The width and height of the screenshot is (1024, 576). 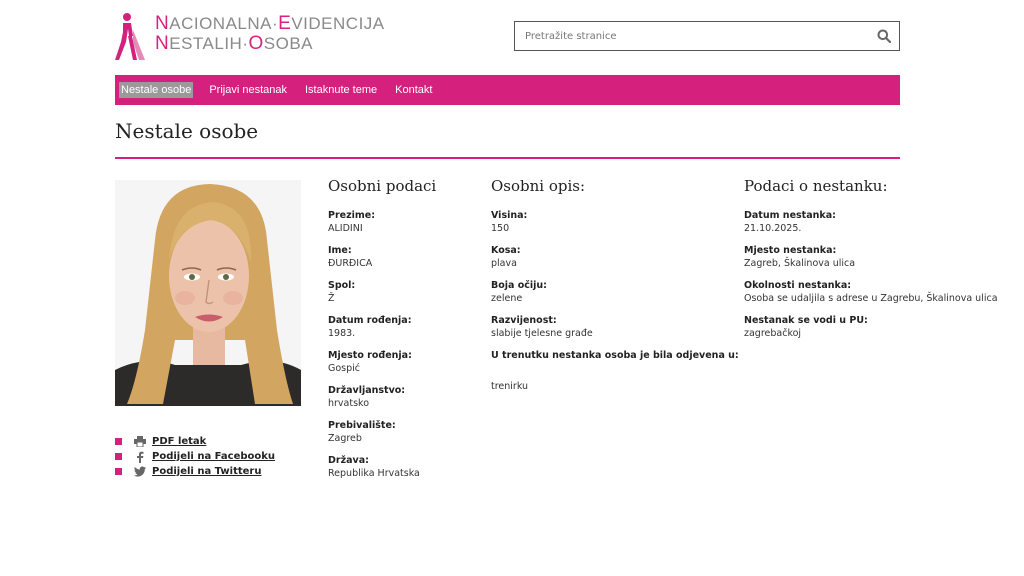 What do you see at coordinates (510, 386) in the screenshot?
I see `clothes-value: trenirku` at bounding box center [510, 386].